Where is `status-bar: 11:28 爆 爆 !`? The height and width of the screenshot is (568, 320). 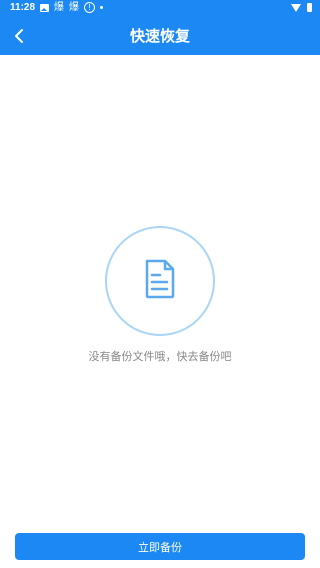
status-bar: 11:28 爆 爆 ! is located at coordinates (160, 8).